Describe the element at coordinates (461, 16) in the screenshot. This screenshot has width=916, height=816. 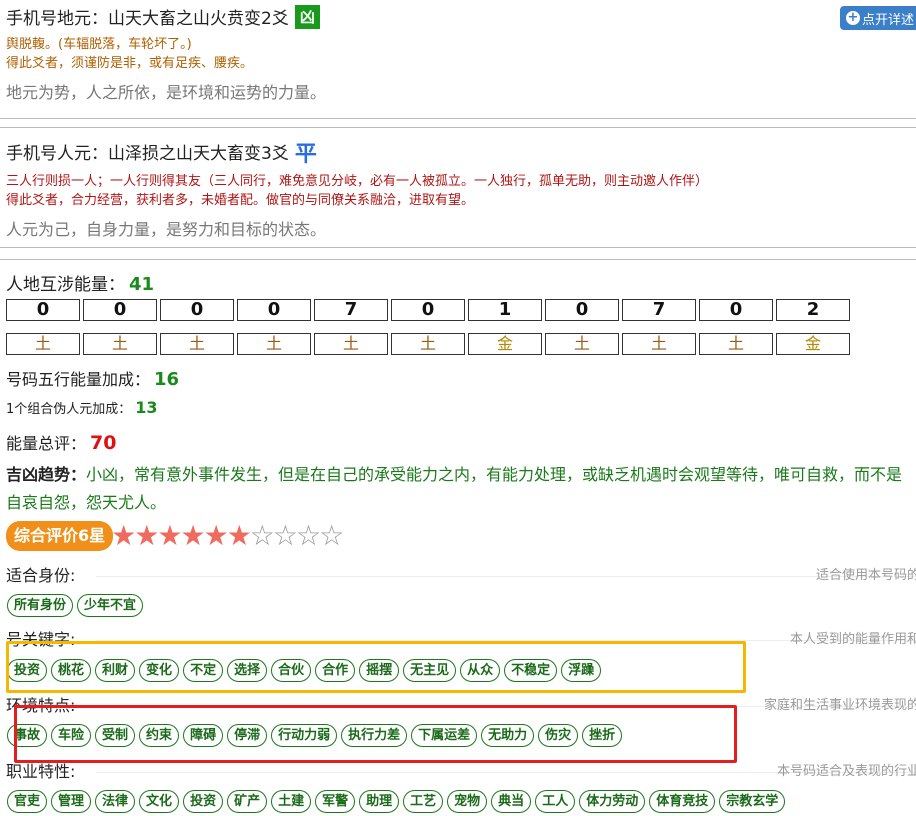
I see `earth-title-row: 手机号地元：山天大畜之山火贲变2爻凶` at that location.